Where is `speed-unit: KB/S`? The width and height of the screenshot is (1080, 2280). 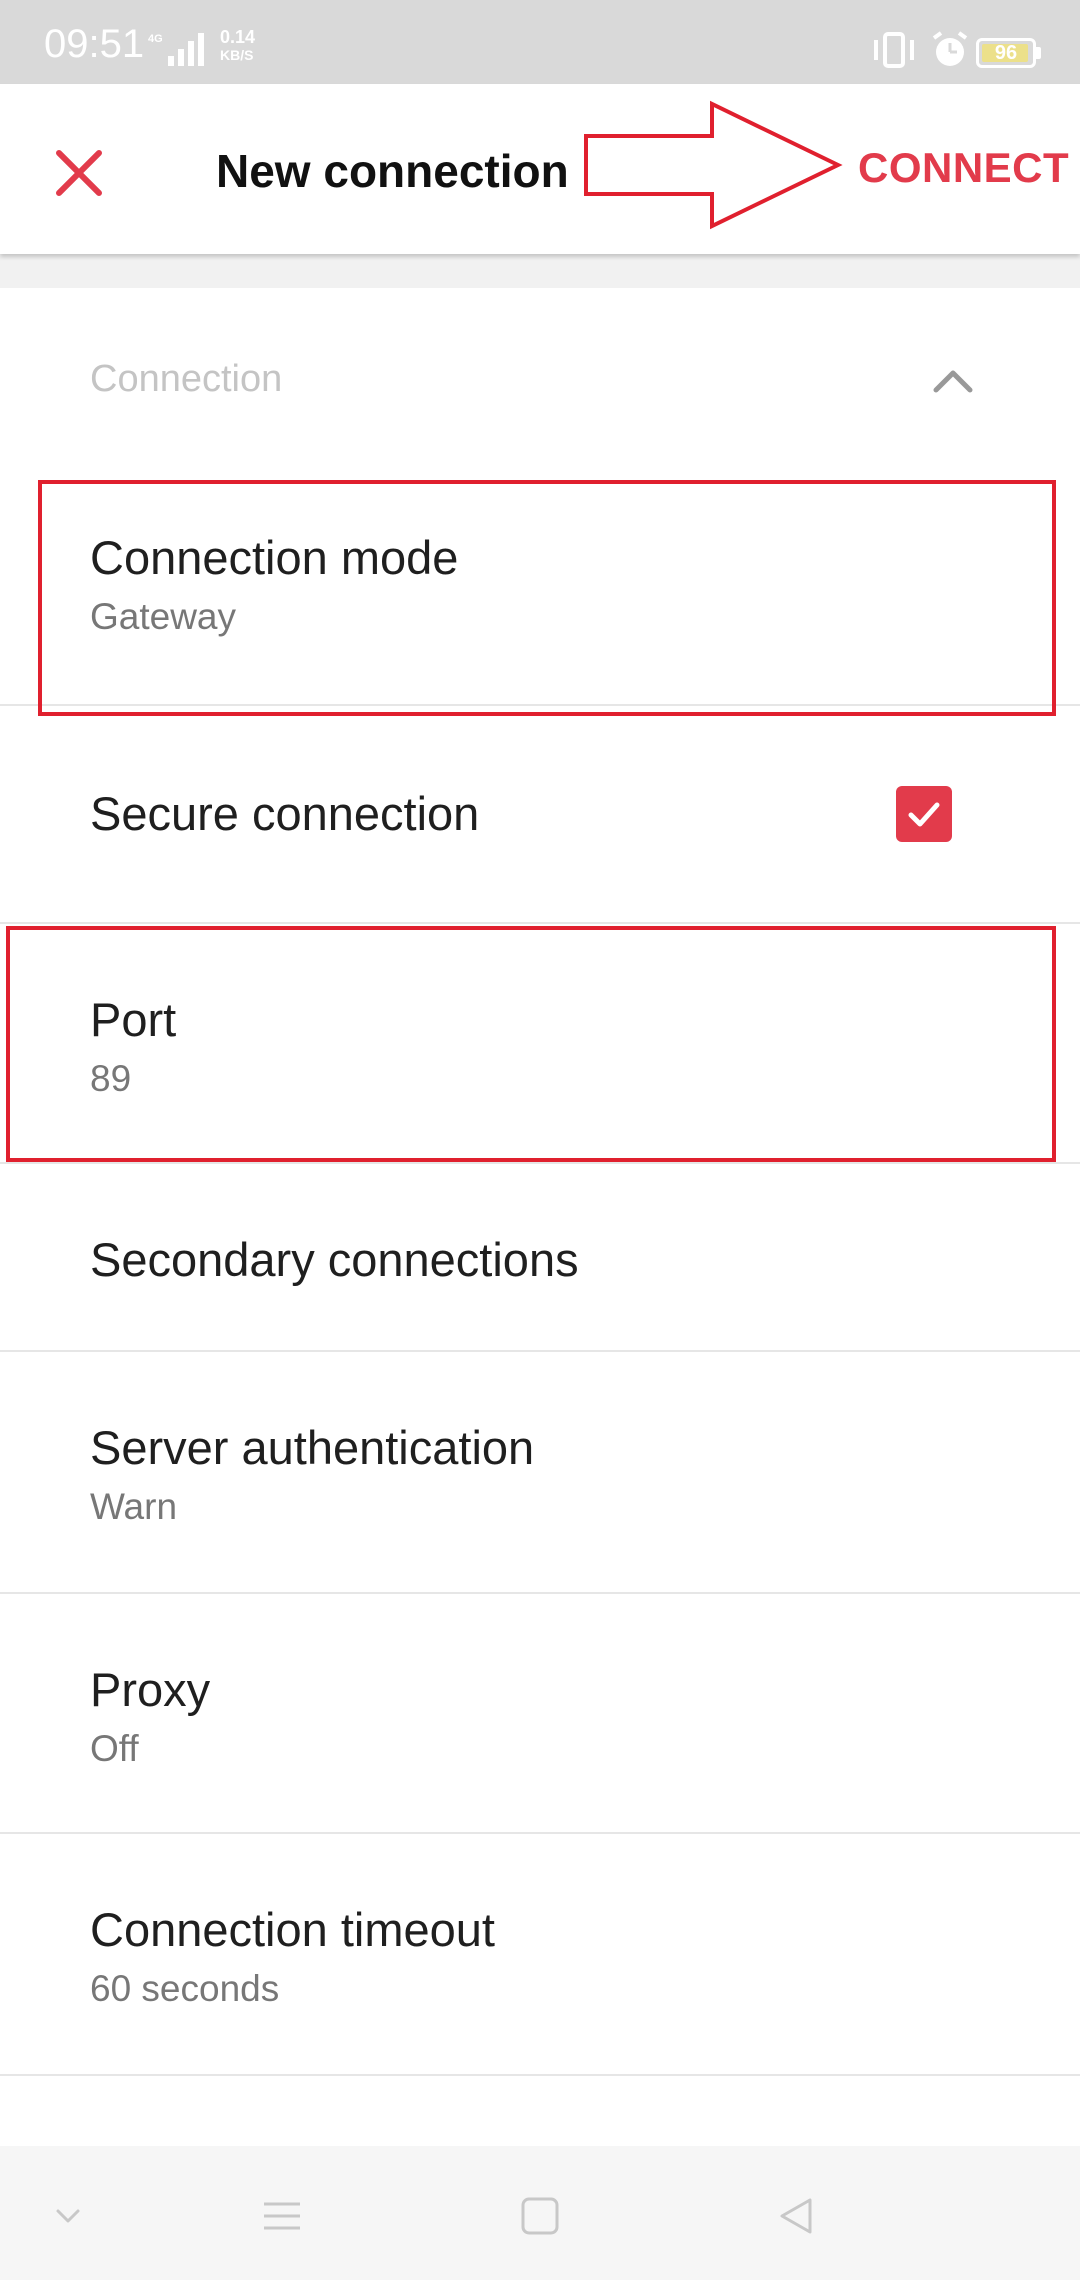 speed-unit: KB/S is located at coordinates (237, 55).